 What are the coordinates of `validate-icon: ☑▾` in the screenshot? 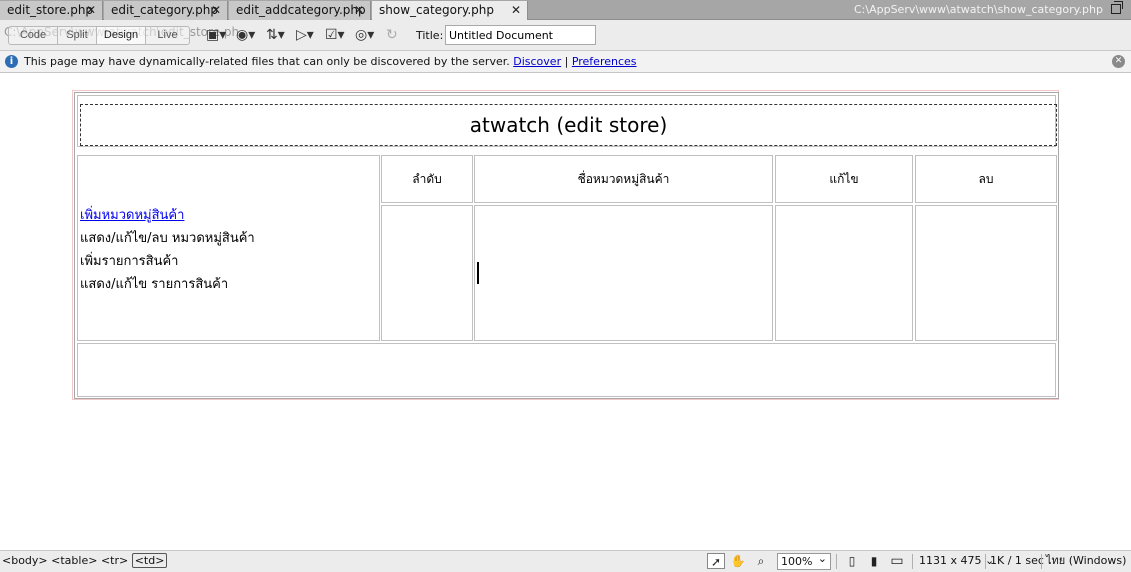 It's located at (335, 35).